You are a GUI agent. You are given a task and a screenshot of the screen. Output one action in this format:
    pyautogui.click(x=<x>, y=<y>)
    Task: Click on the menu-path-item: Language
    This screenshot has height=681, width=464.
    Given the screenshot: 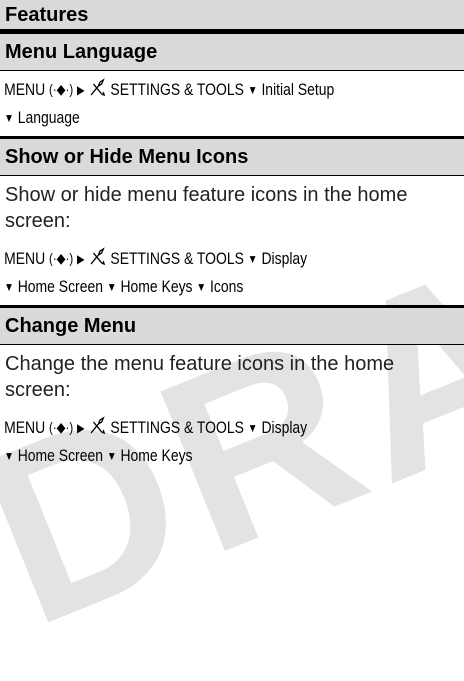 What is the action you would take?
    pyautogui.click(x=48, y=117)
    